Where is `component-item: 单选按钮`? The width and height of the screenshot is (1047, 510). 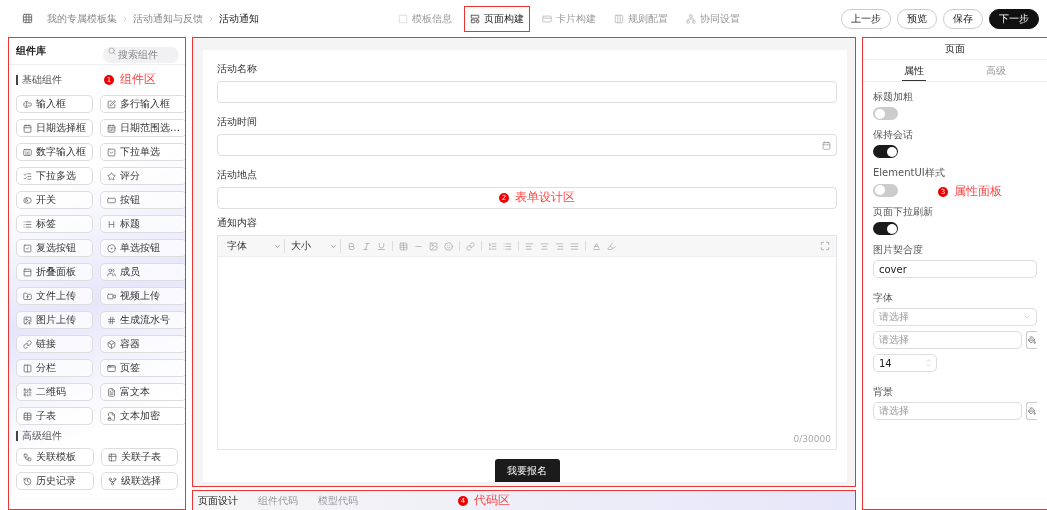 component-item: 单选按钮 is located at coordinates (142, 248).